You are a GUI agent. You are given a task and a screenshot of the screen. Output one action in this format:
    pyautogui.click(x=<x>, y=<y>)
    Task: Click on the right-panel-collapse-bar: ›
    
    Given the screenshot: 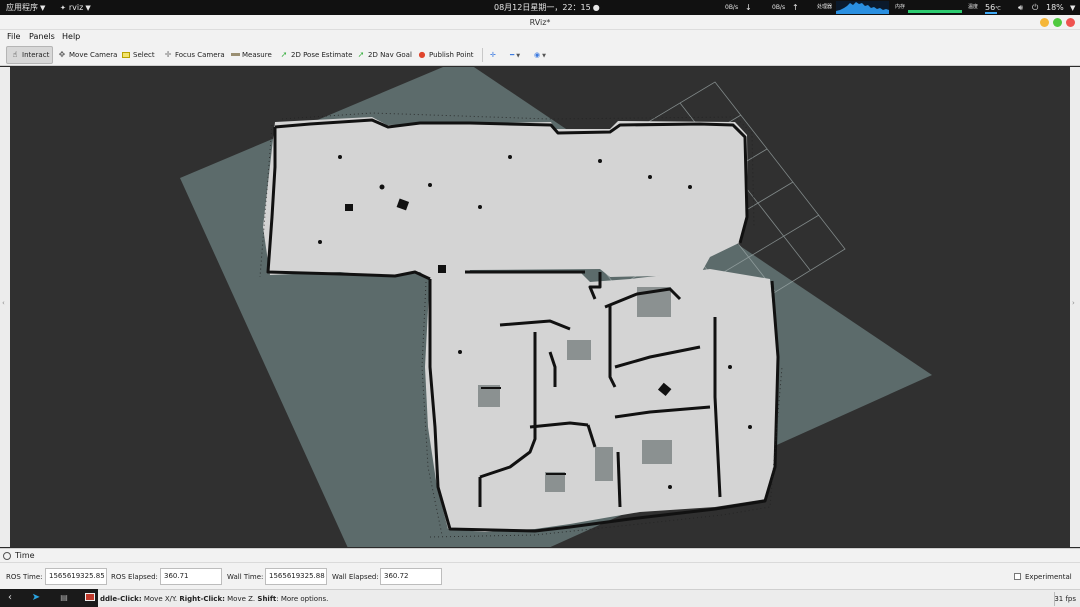 What is the action you would take?
    pyautogui.click(x=1075, y=307)
    